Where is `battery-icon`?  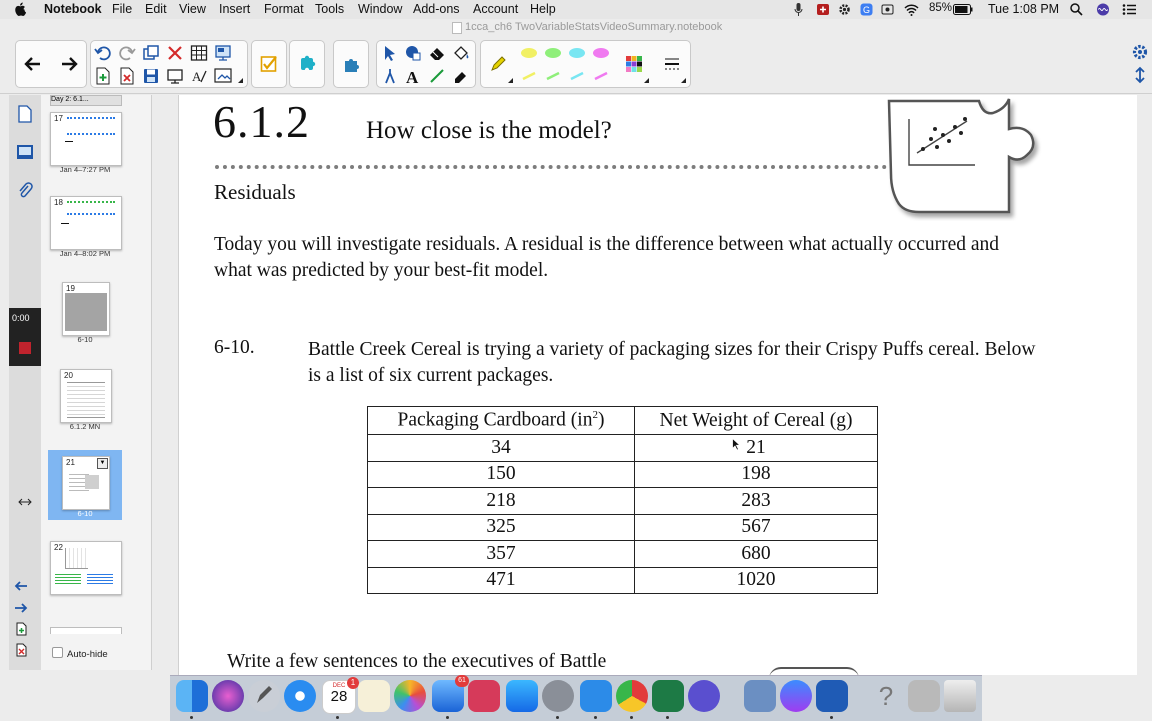
battery-icon is located at coordinates (963, 9).